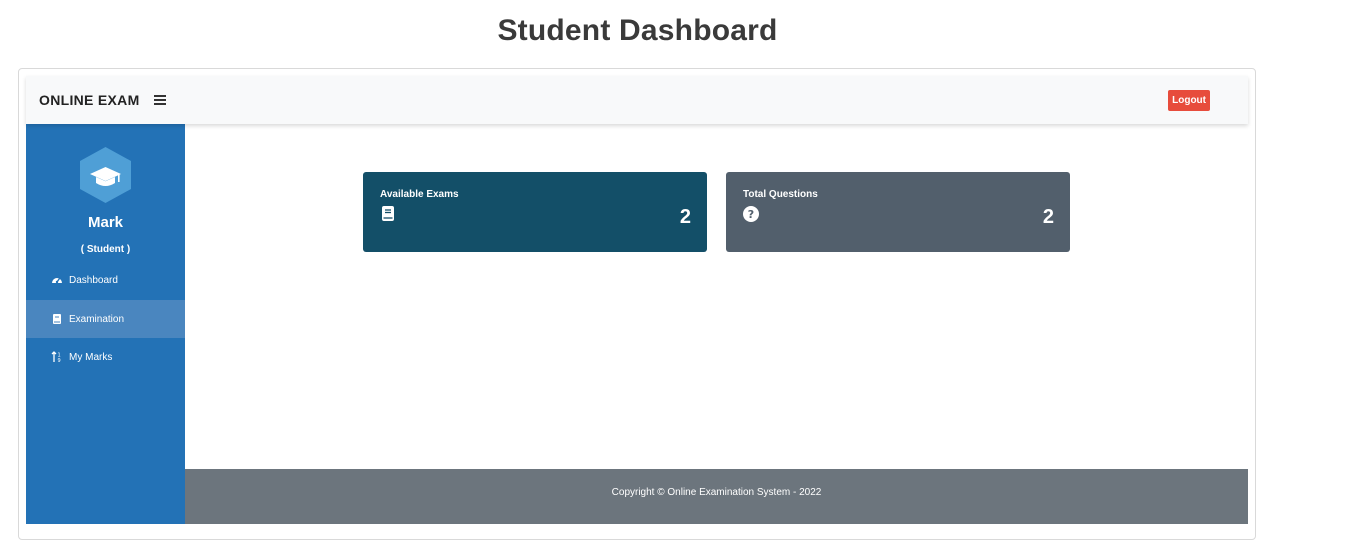  I want to click on sidebar-item-examination: Examination, so click(105, 319).